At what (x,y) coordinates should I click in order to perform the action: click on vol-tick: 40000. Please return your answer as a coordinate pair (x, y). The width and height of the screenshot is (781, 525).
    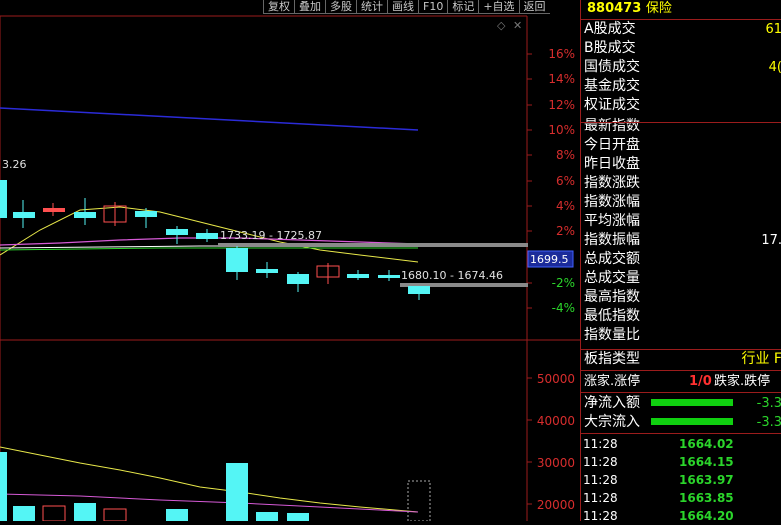
    Looking at the image, I should click on (551, 421).